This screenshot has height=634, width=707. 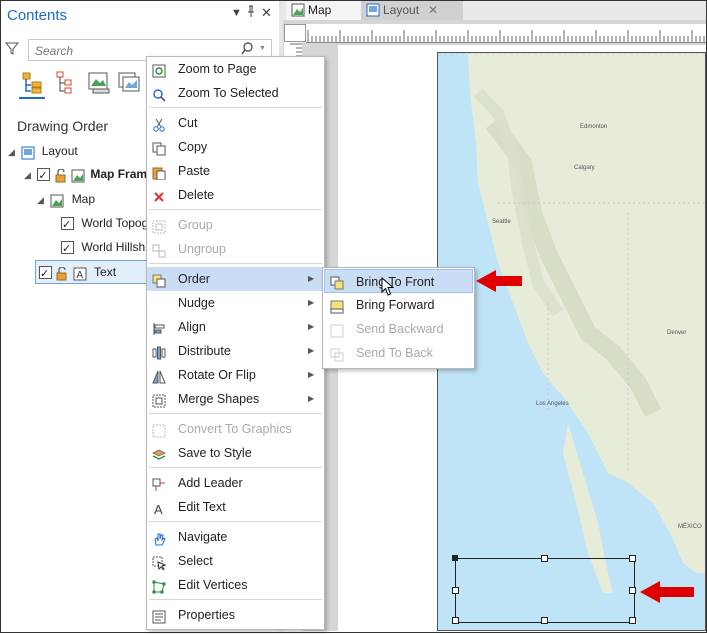 I want to click on order-icon, so click(x=159, y=280).